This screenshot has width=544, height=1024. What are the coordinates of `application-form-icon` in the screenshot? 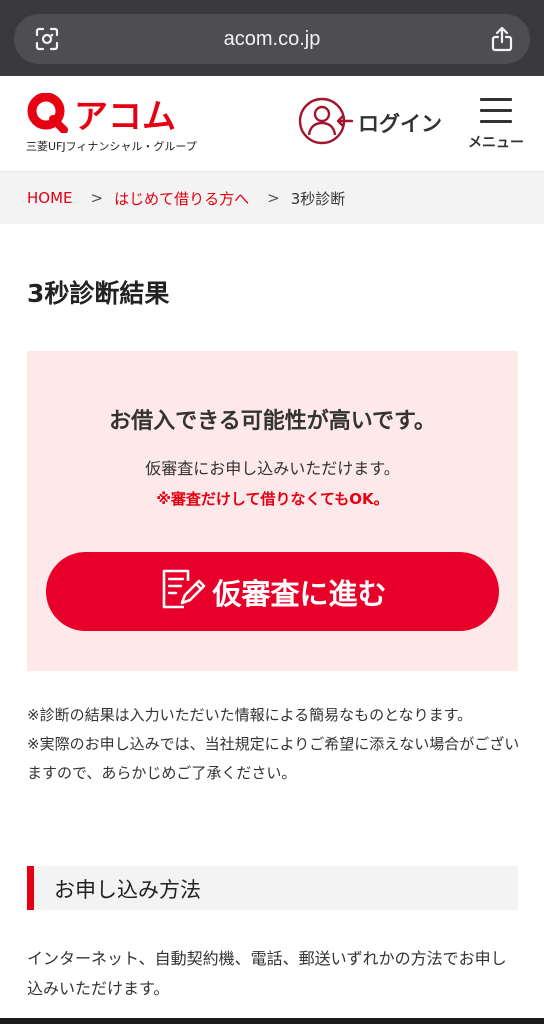 It's located at (182, 592).